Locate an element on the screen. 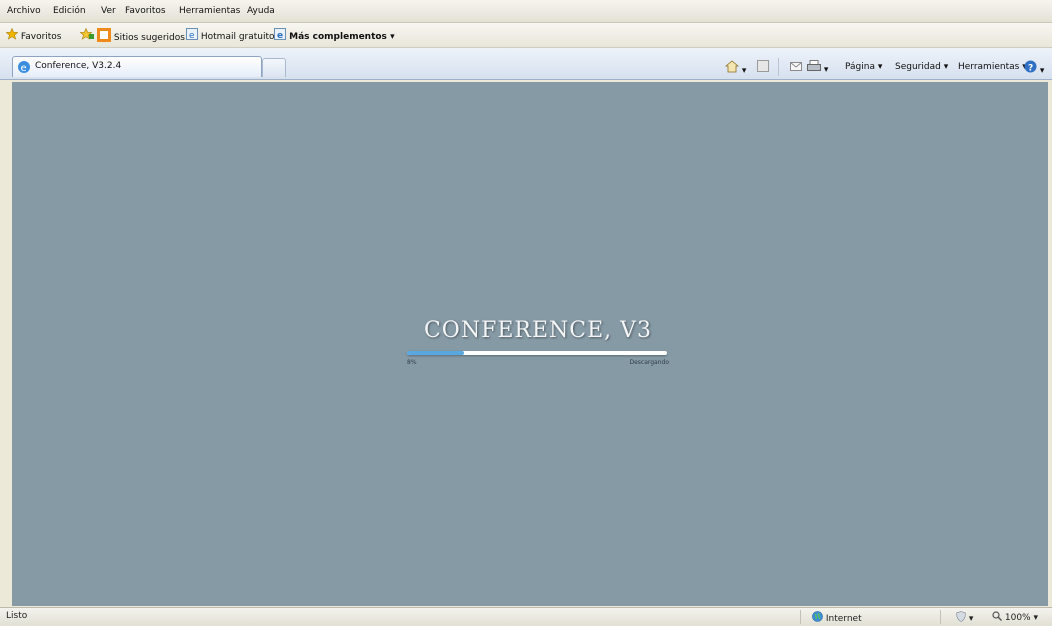 The height and width of the screenshot is (626, 1052). progress-bar-fill is located at coordinates (436, 353).